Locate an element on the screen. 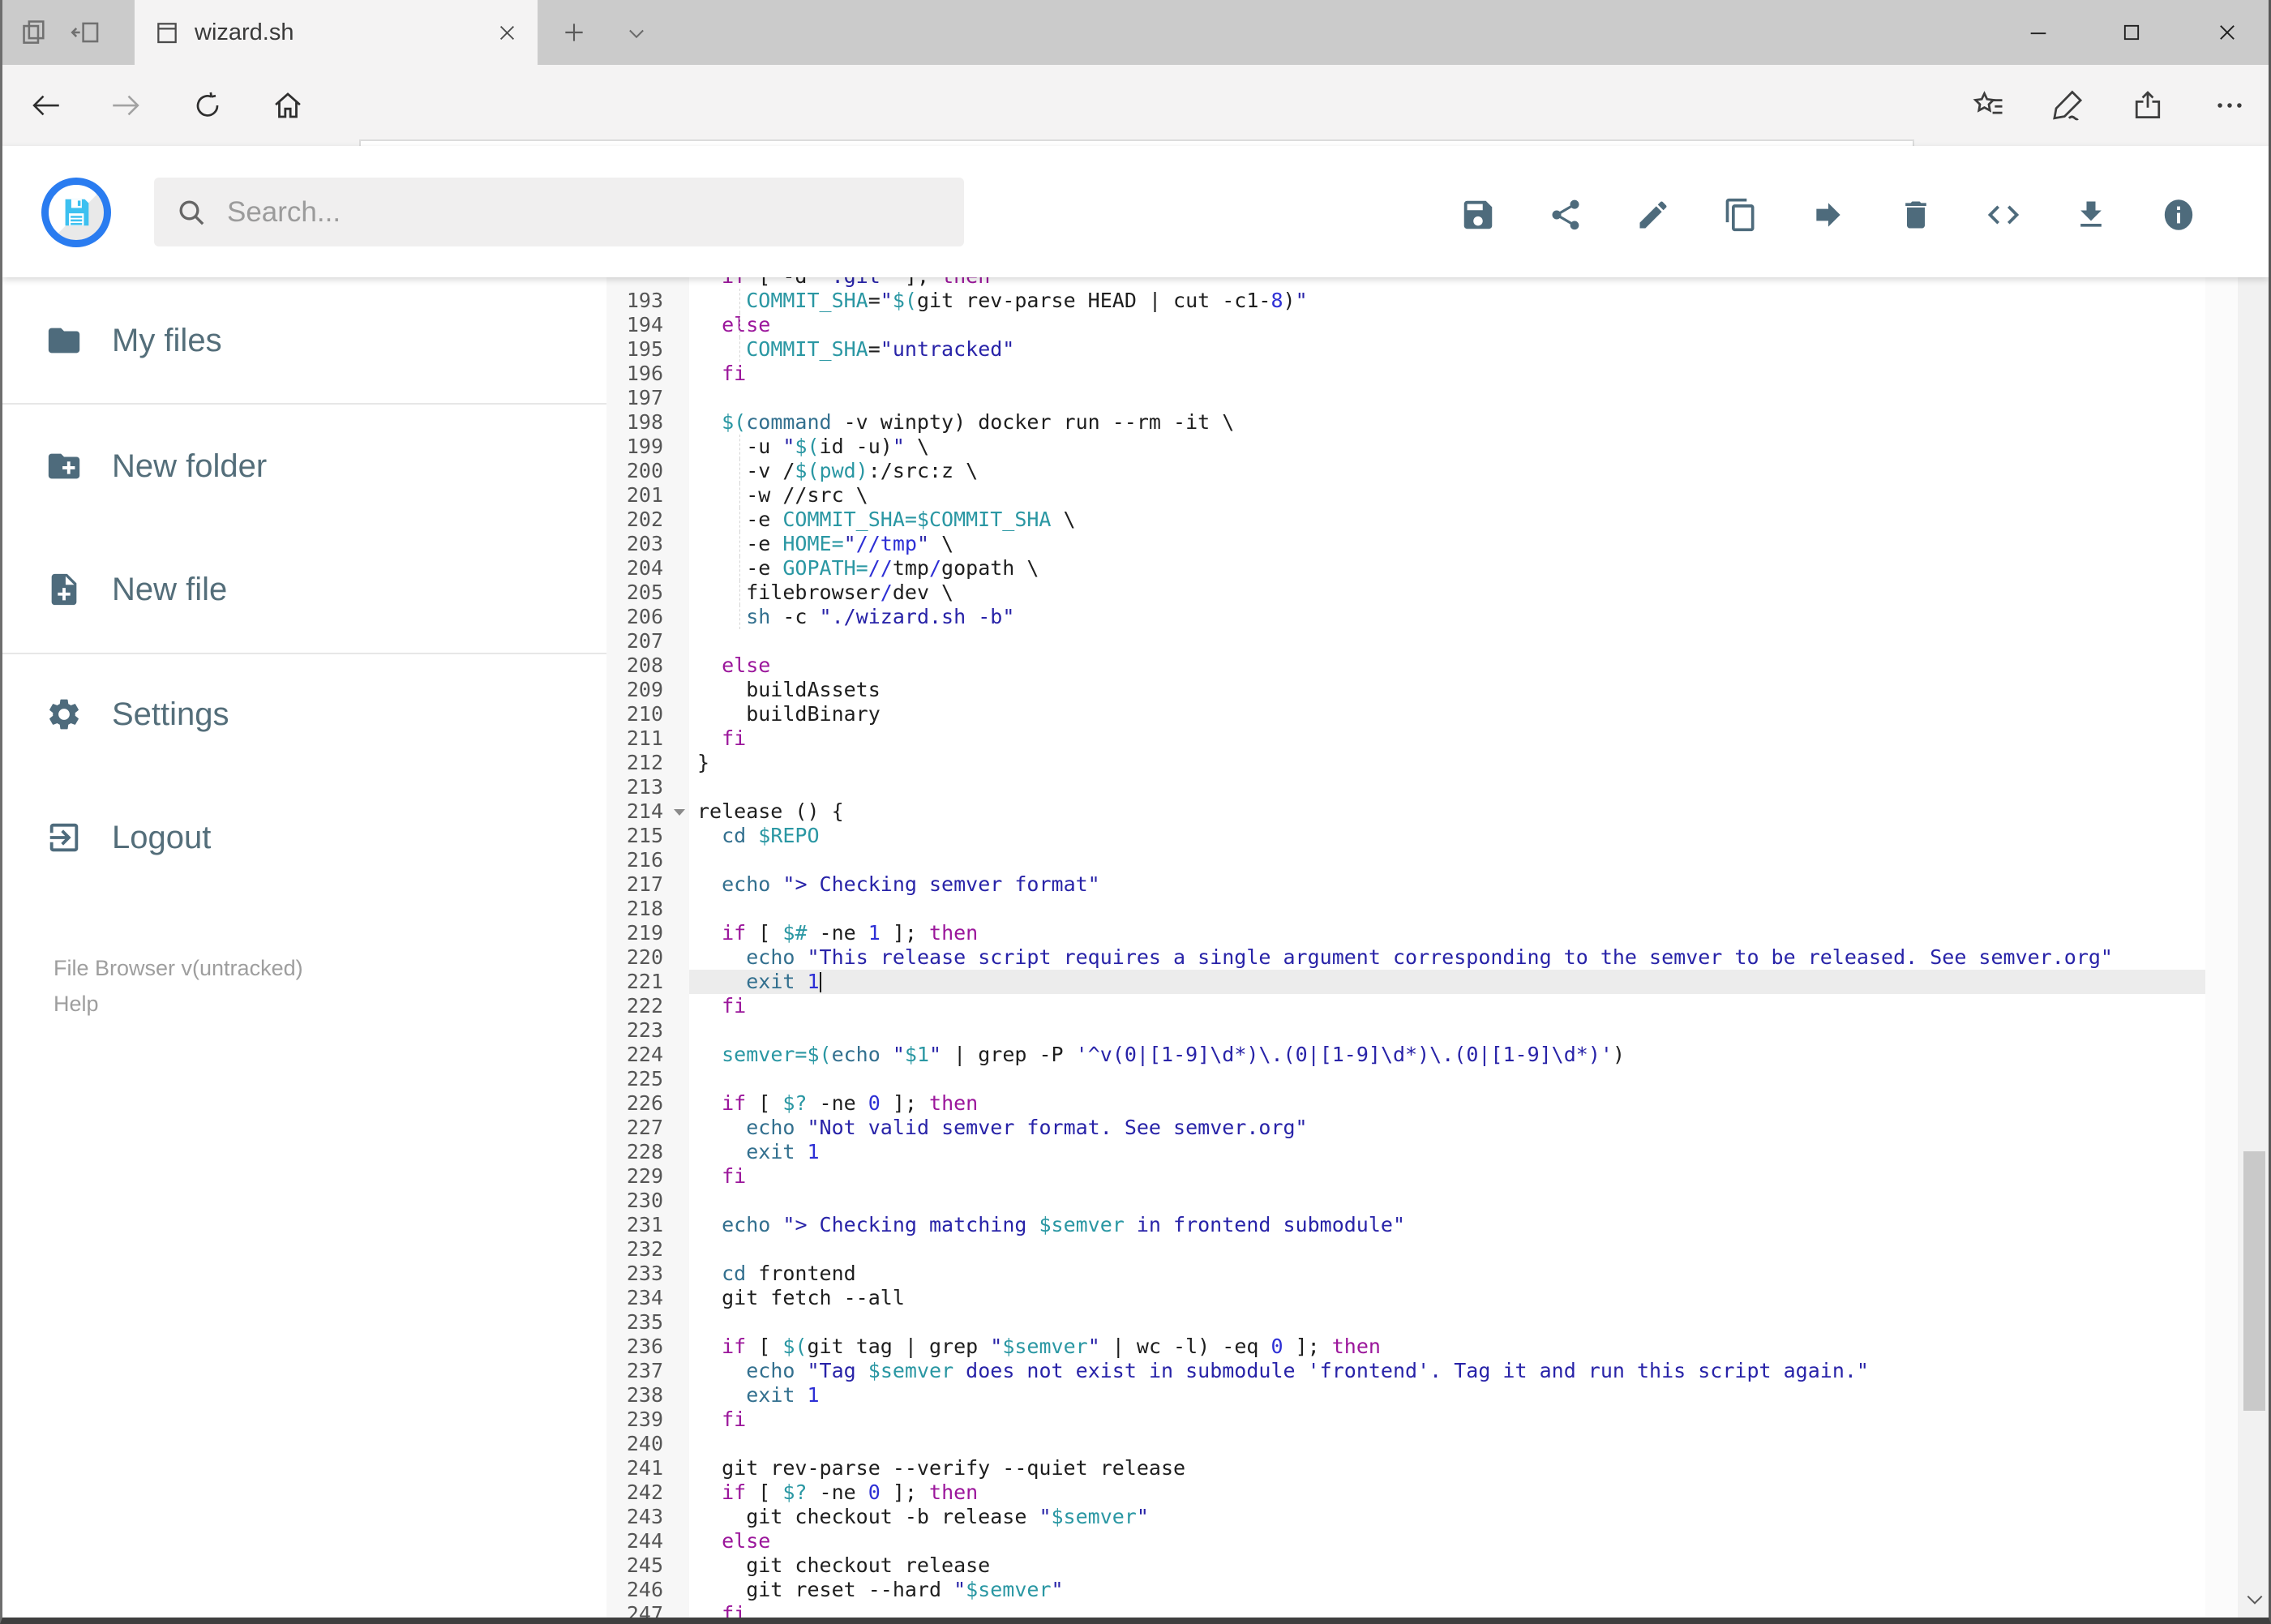 The height and width of the screenshot is (1624, 2271). code-line-text: -e HOME="//tmp" \ is located at coordinates (1447, 544).